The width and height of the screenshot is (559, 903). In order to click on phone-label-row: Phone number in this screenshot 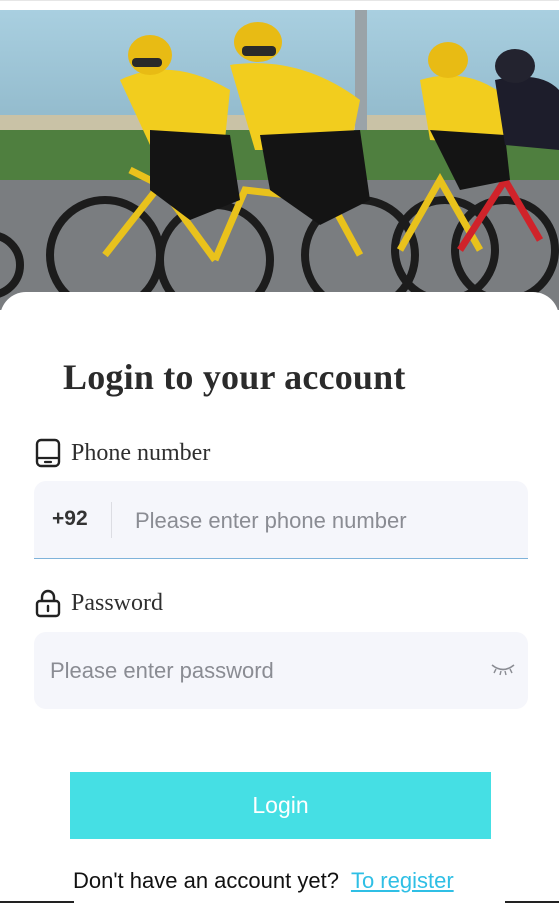, I will do `click(122, 453)`.